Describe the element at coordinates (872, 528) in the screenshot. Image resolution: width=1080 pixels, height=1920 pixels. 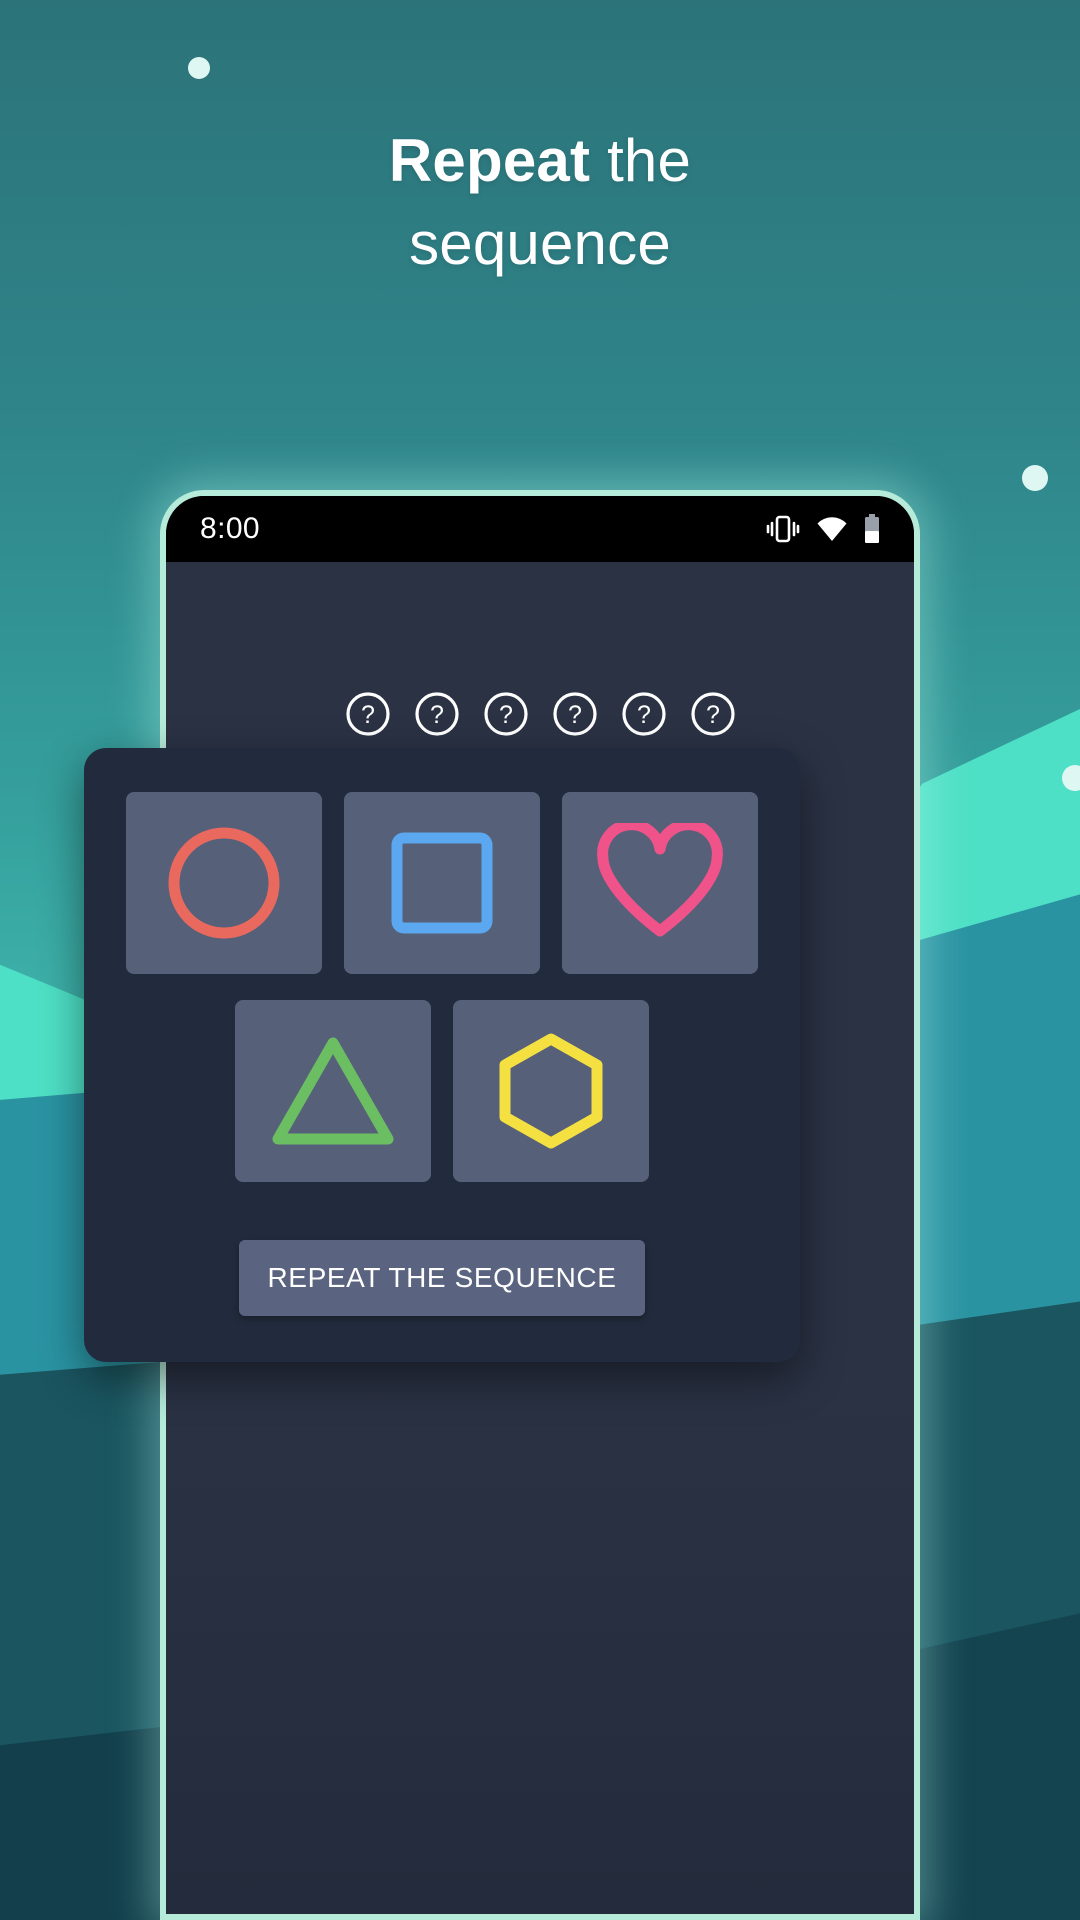
I see `battery-icon` at that location.